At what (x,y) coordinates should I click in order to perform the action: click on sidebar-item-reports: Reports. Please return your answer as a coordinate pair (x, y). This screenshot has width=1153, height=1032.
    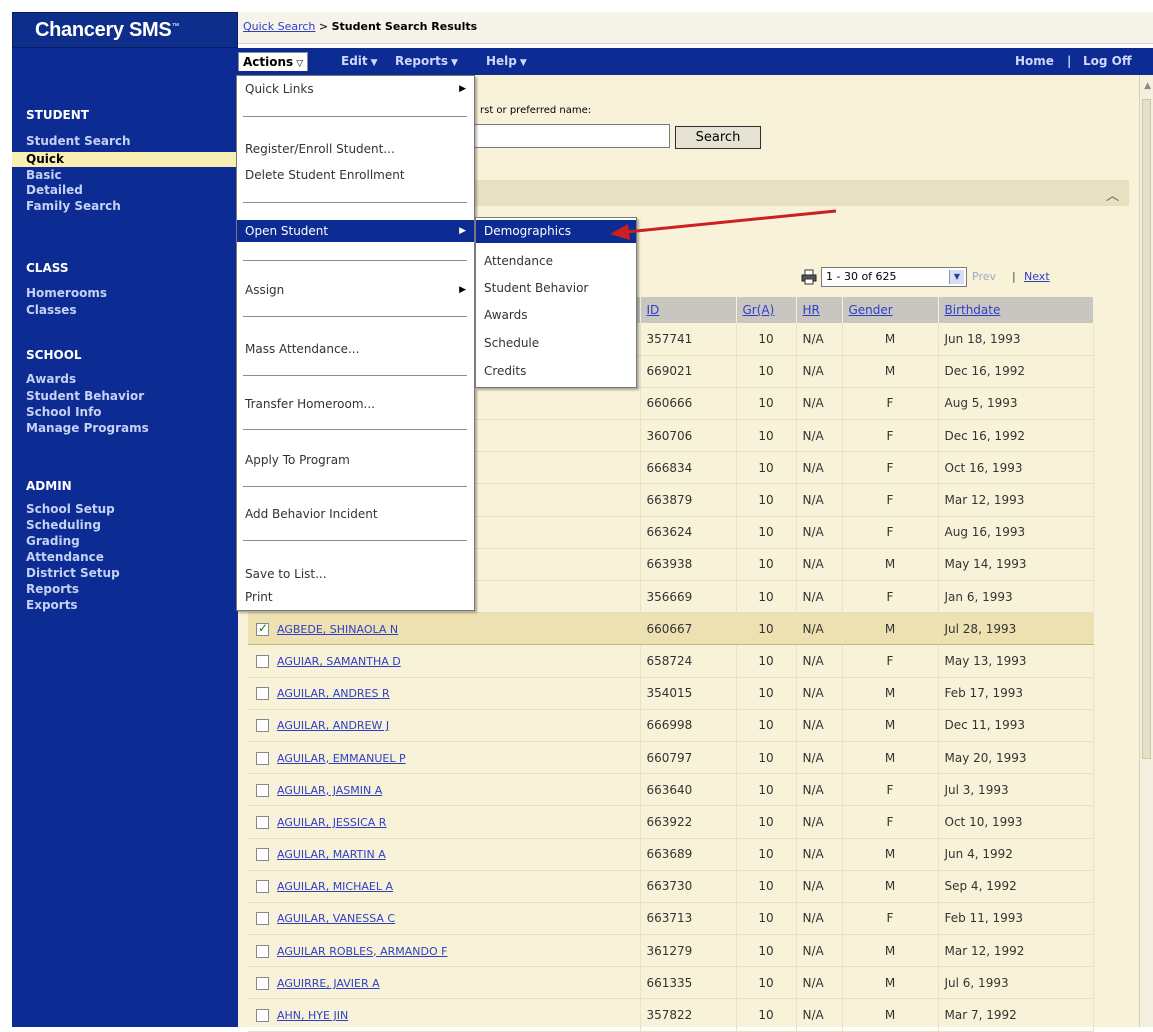
    Looking at the image, I should click on (125, 589).